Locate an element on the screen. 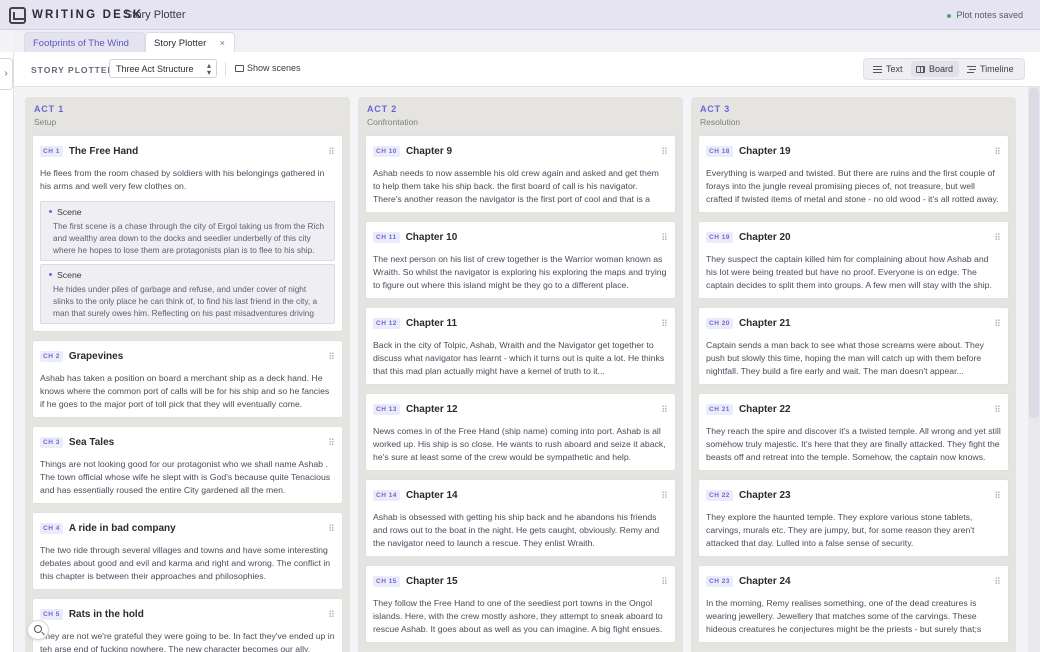 This screenshot has width=1040, height=652. chapter-title: Chapter 11 is located at coordinates (431, 323).